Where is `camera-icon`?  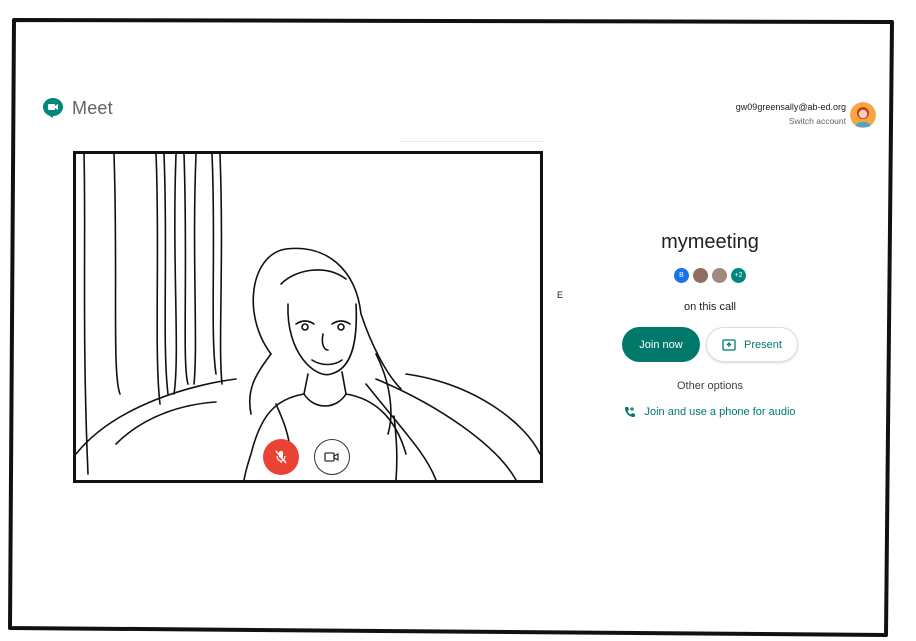 camera-icon is located at coordinates (331, 457).